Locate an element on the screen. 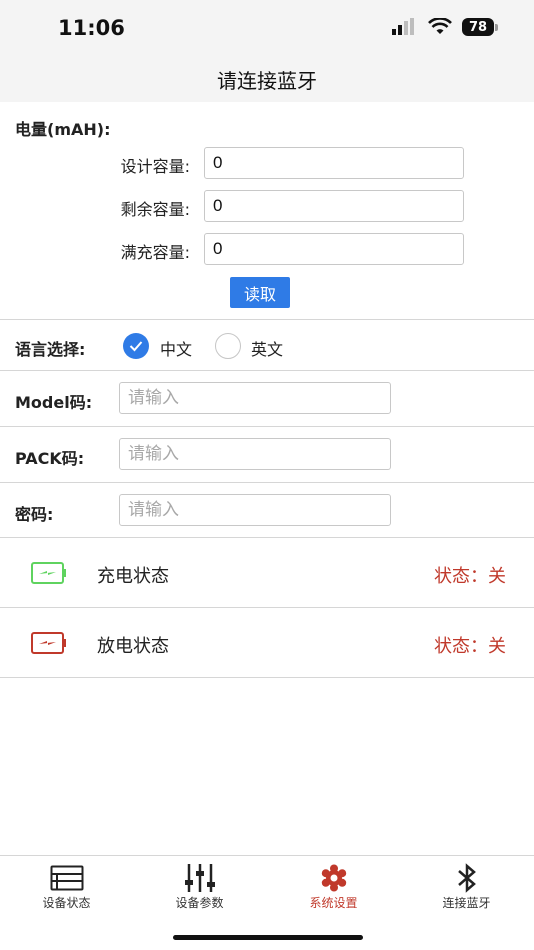 The image size is (534, 950). full-charge-capacity-input is located at coordinates (334, 249).